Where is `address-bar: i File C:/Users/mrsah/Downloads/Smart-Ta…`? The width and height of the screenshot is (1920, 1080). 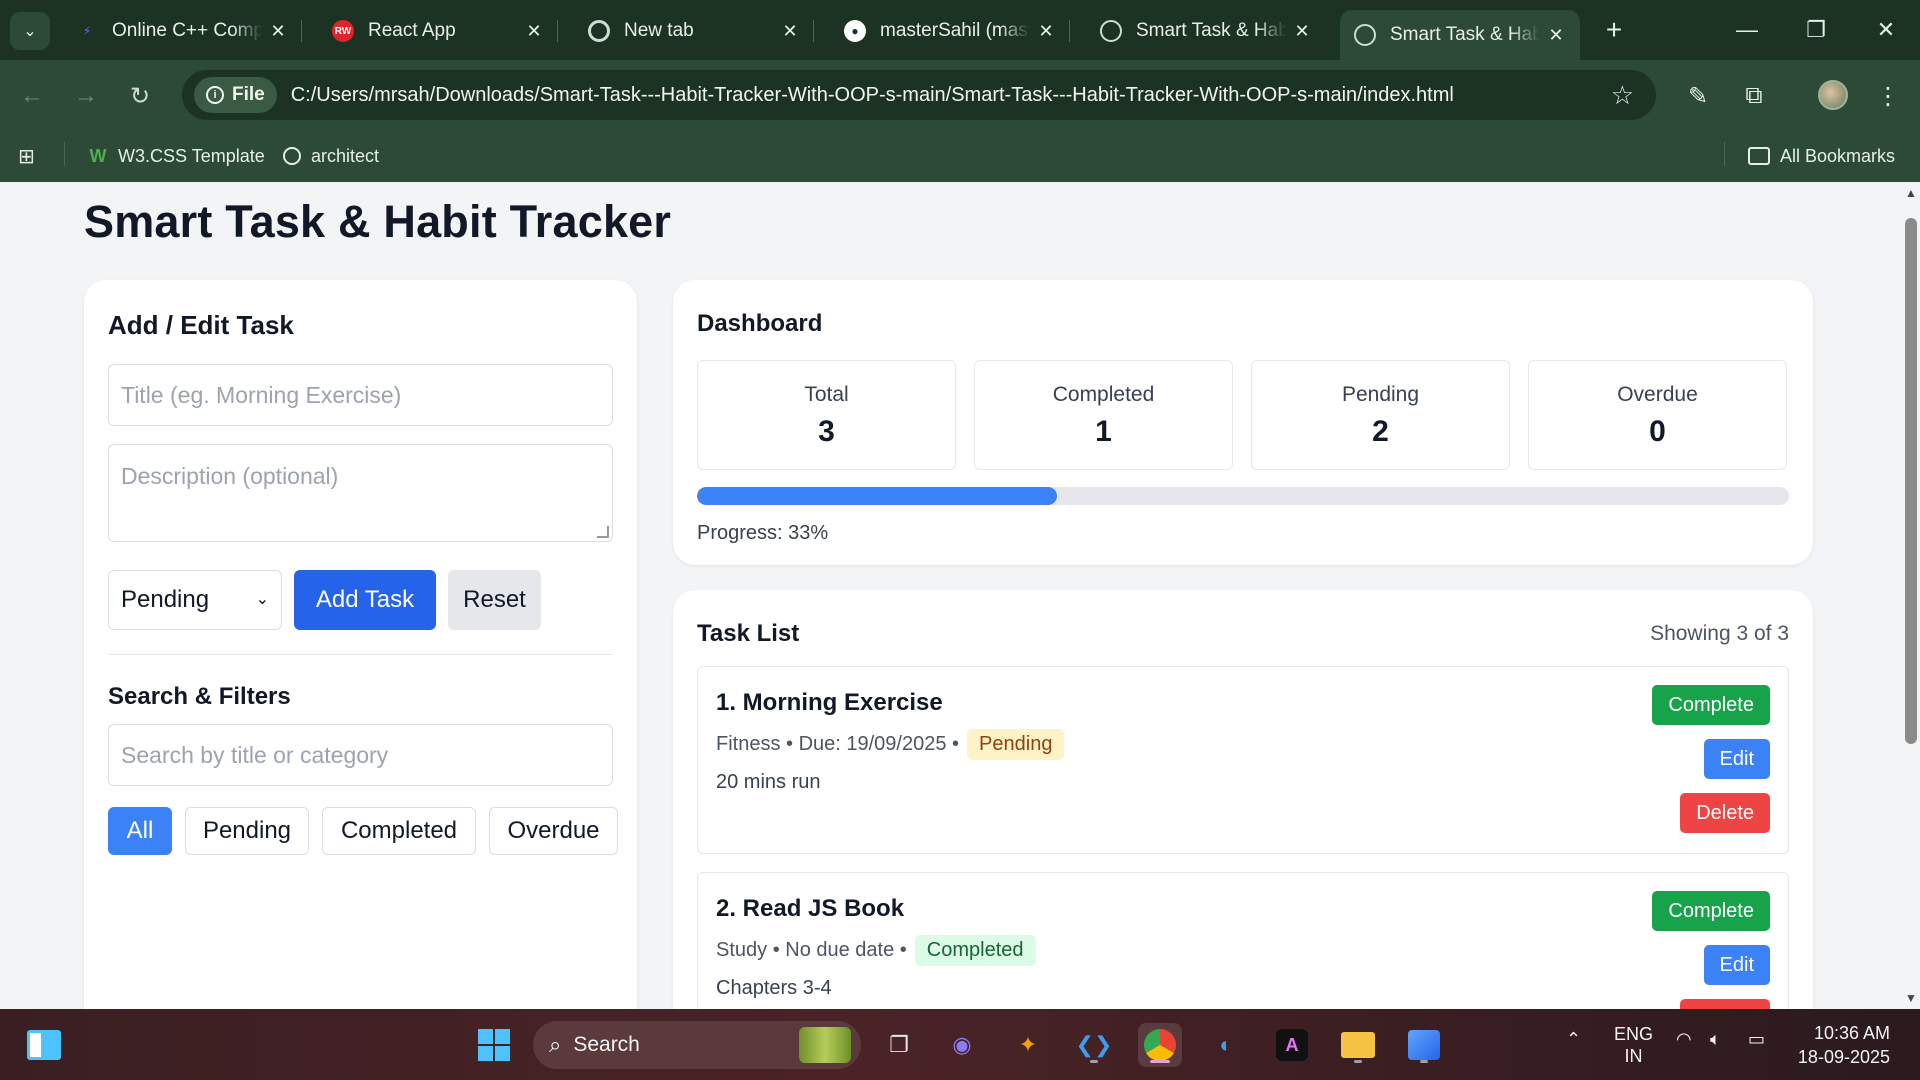 address-bar: i File C:/Users/mrsah/Downloads/Smart-Ta… is located at coordinates (919, 95).